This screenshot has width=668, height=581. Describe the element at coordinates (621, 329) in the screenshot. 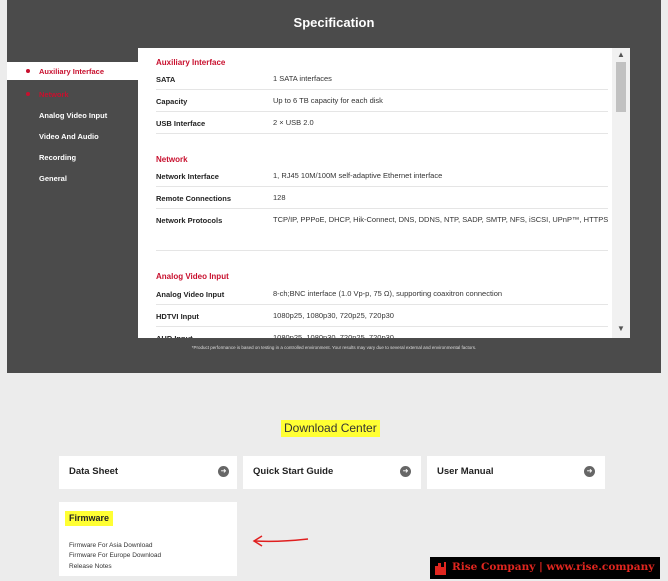

I see `scroll-down-arrow-icon: ▼` at that location.